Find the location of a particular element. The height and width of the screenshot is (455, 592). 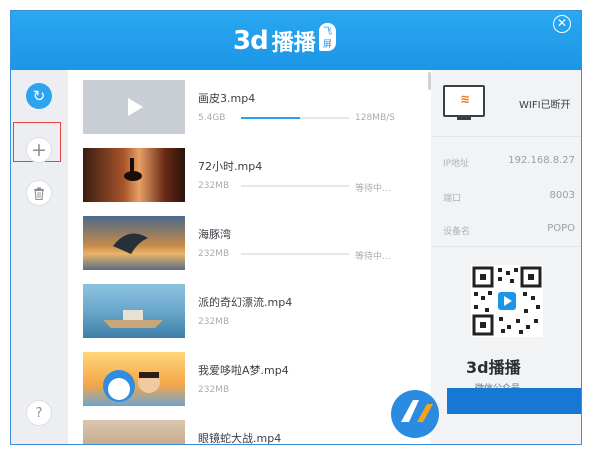

tv-stand is located at coordinates (464, 118).